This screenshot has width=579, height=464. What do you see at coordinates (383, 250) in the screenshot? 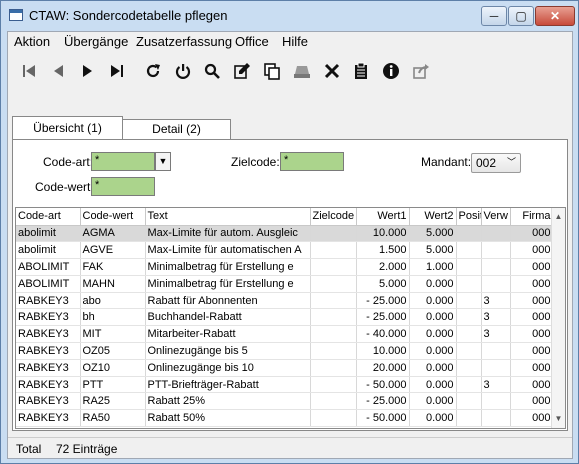
I see `table-cell: 1.500` at bounding box center [383, 250].